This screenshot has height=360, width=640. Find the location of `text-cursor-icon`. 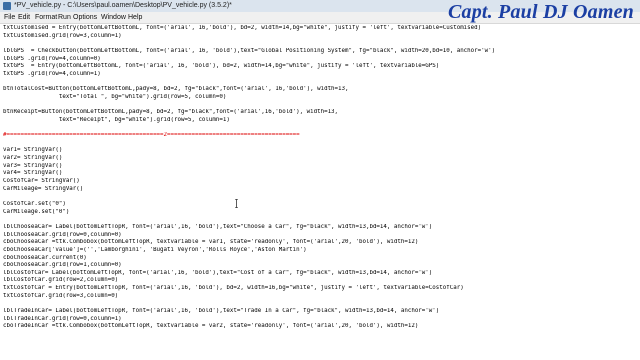

text-cursor-icon is located at coordinates (236, 203).